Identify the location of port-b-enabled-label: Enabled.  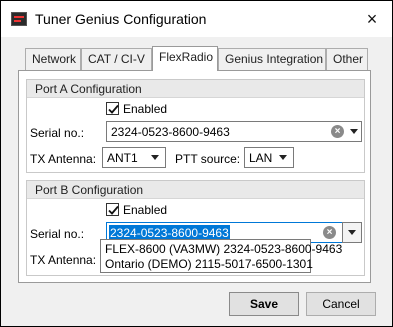
(145, 210).